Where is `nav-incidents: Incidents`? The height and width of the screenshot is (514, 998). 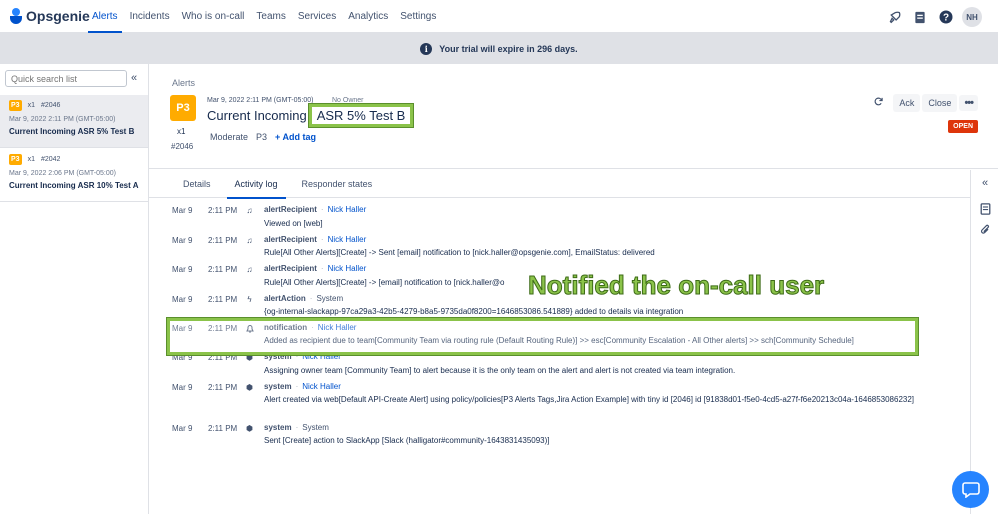
nav-incidents: Incidents is located at coordinates (150, 16).